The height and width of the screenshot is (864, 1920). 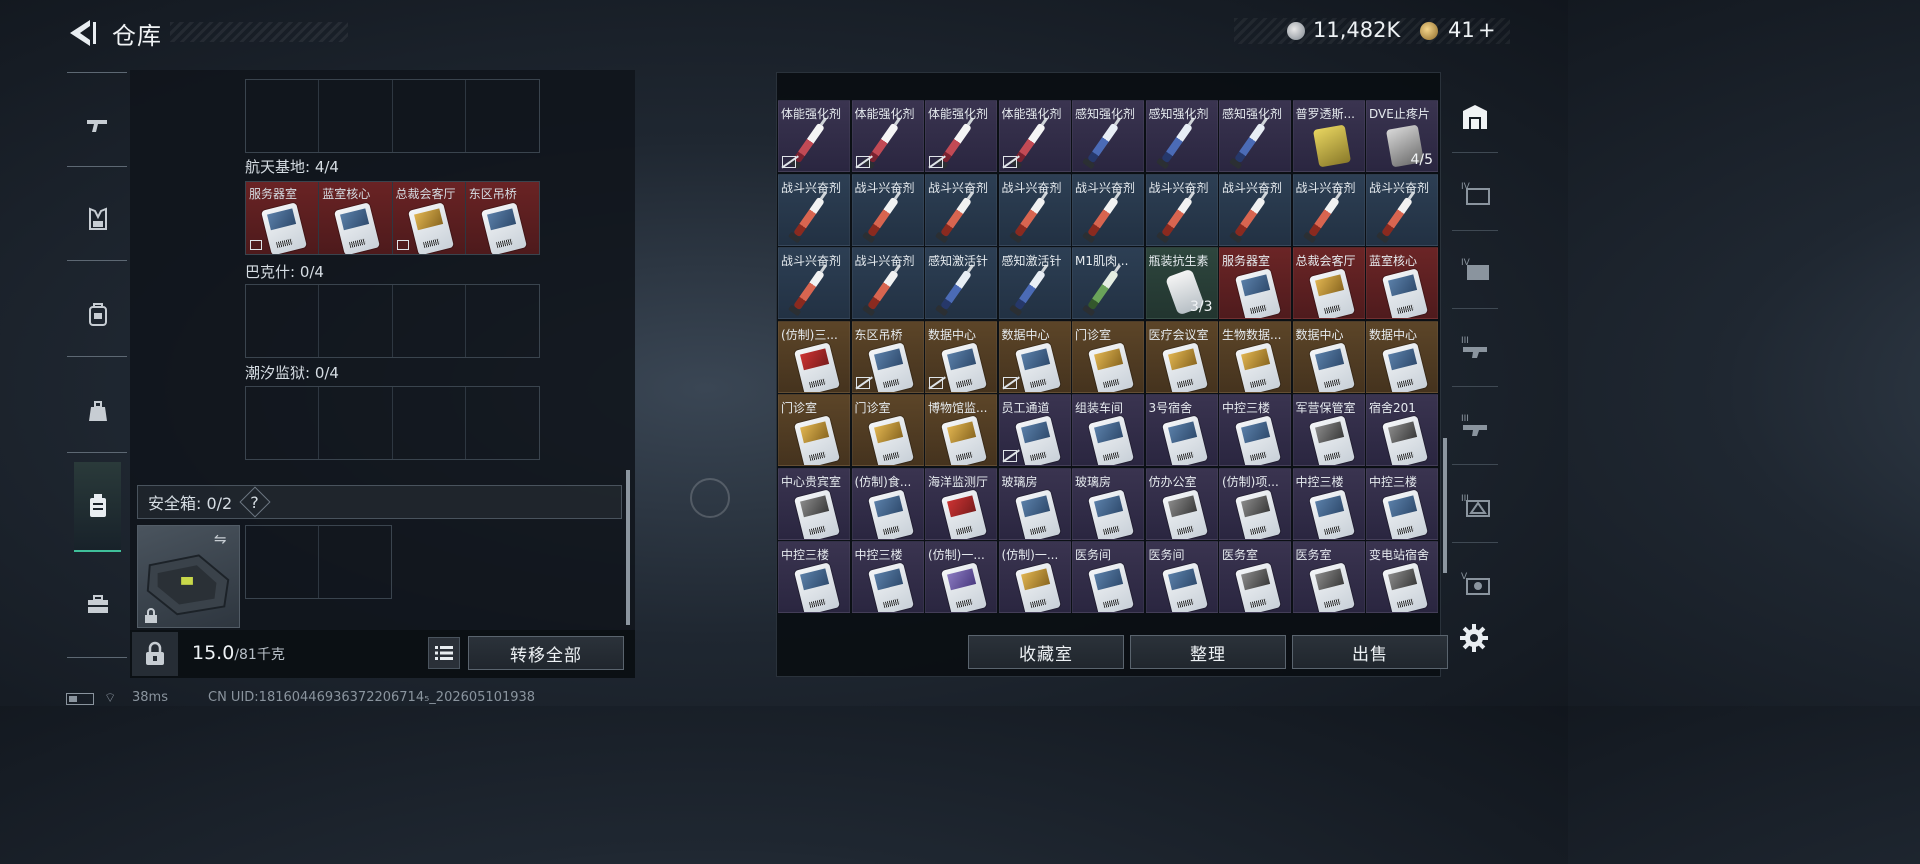 What do you see at coordinates (1402, 430) in the screenshot?
I see `inventory-item: 宿舍201` at bounding box center [1402, 430].